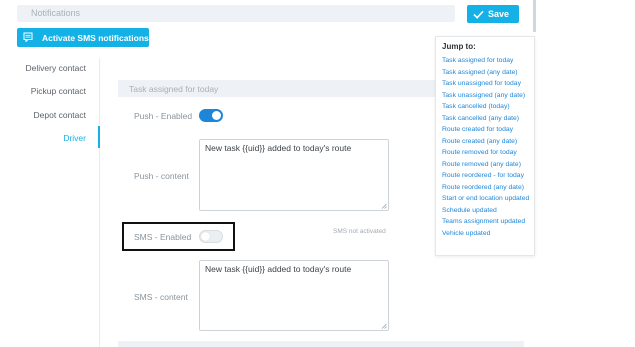  I want to click on next-section-header, so click(321, 344).